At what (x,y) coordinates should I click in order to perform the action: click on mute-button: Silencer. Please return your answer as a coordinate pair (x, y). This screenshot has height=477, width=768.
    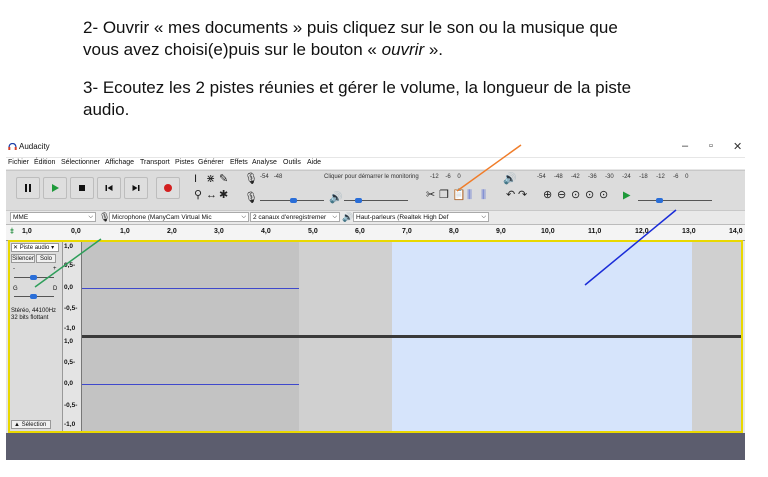
    Looking at the image, I should click on (23, 258).